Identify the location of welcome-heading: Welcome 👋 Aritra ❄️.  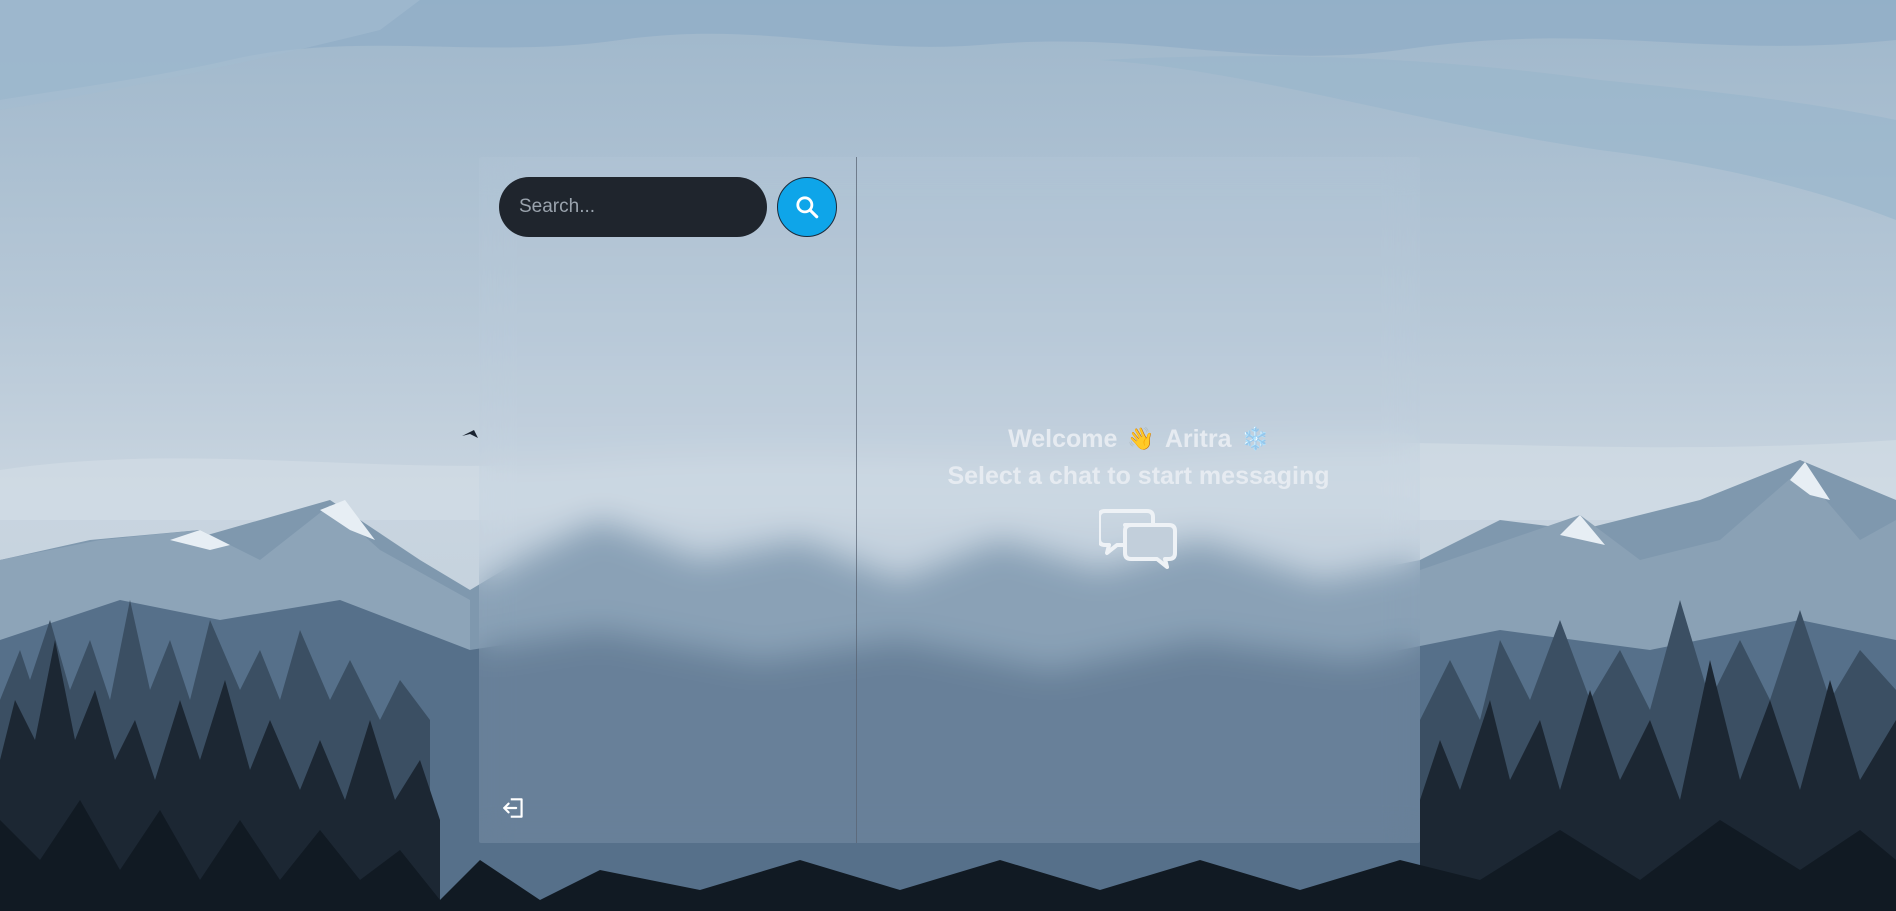
(1138, 439).